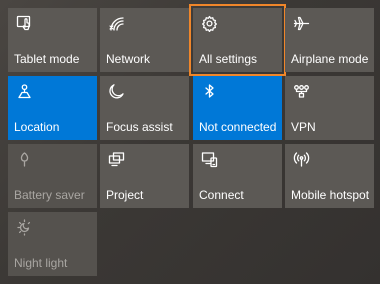 The height and width of the screenshot is (284, 380). Describe the element at coordinates (237, 40) in the screenshot. I see `all-settings-tile: All settings` at that location.